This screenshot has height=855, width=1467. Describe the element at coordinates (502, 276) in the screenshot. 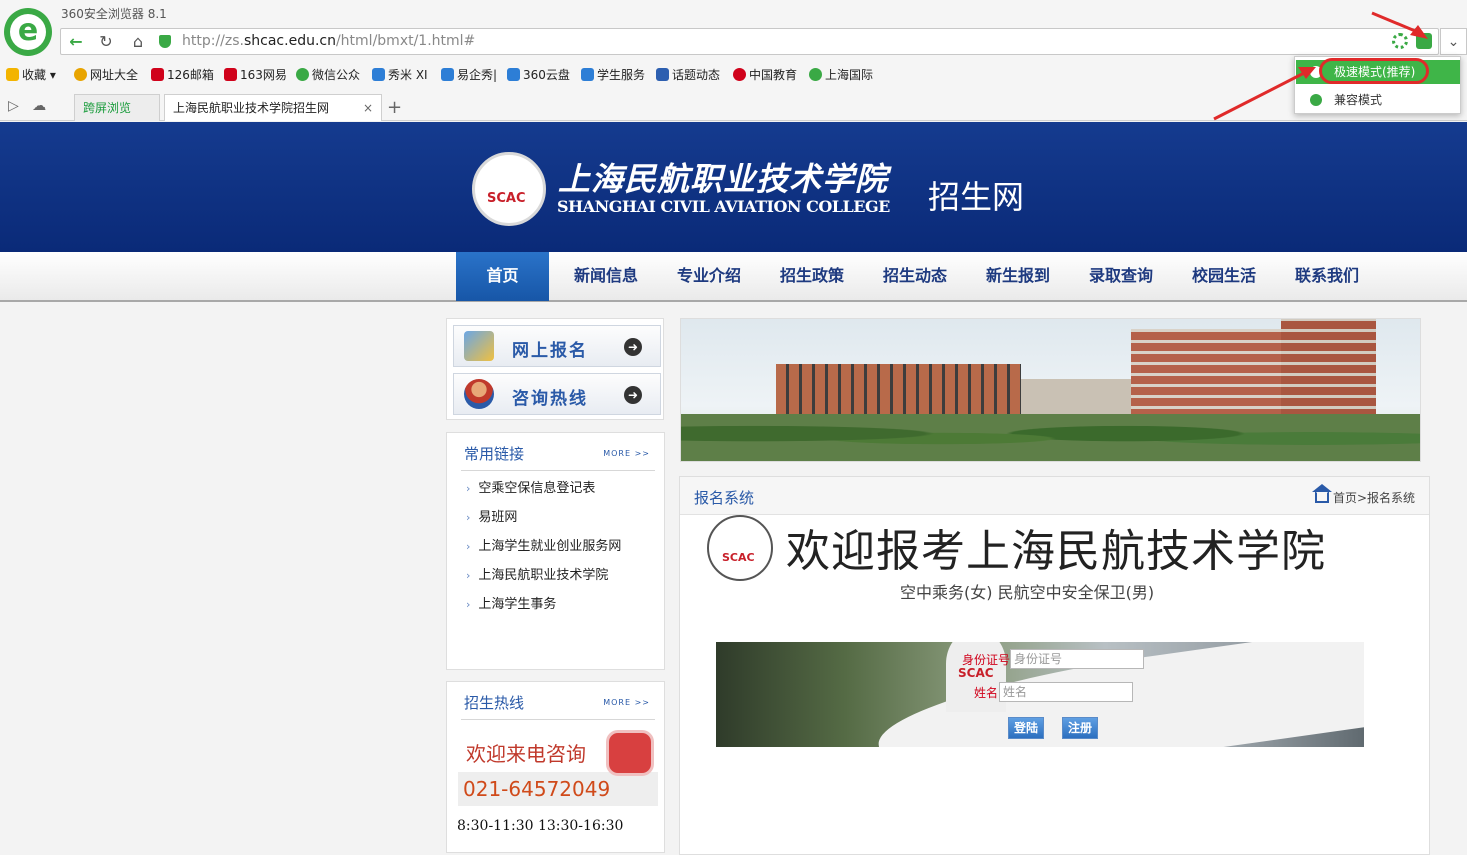

I see `nav-home: 首页` at that location.